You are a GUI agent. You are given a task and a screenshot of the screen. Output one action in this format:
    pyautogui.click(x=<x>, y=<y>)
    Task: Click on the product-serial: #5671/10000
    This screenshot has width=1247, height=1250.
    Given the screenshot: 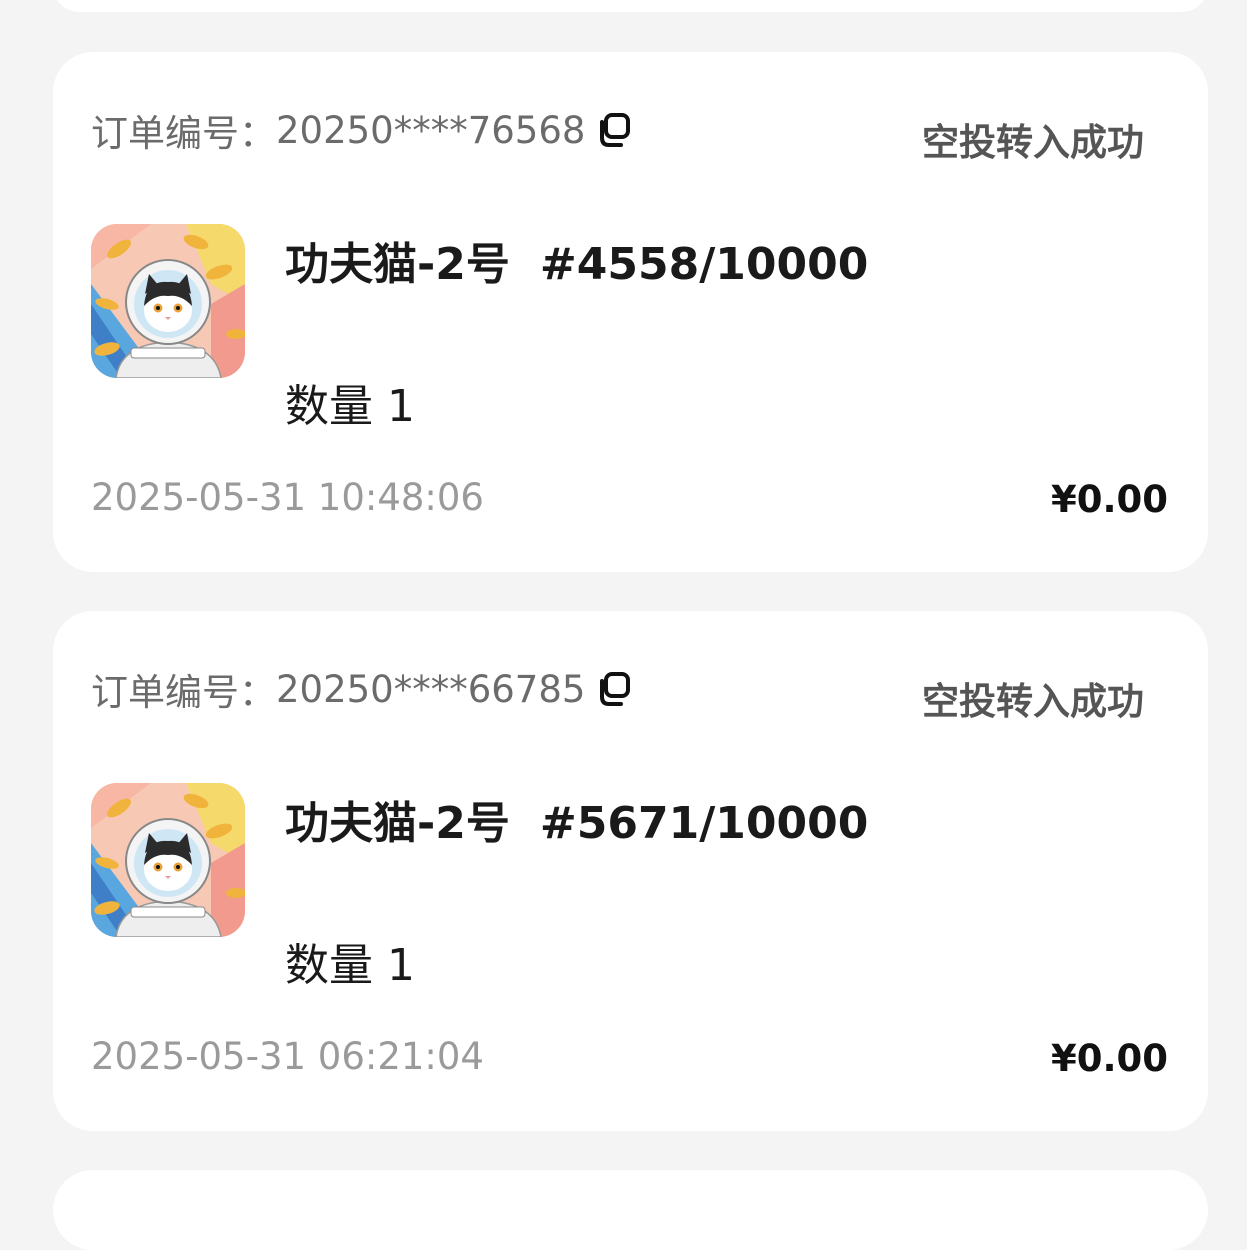 What is the action you would take?
    pyautogui.click(x=704, y=823)
    